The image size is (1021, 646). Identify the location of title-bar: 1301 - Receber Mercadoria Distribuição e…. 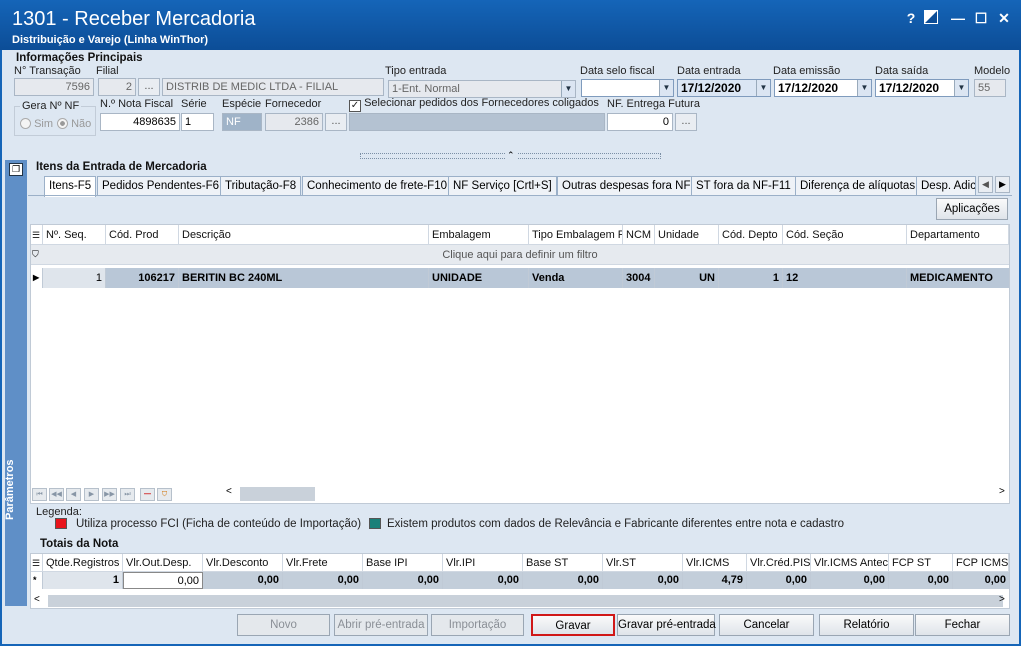
(510, 25).